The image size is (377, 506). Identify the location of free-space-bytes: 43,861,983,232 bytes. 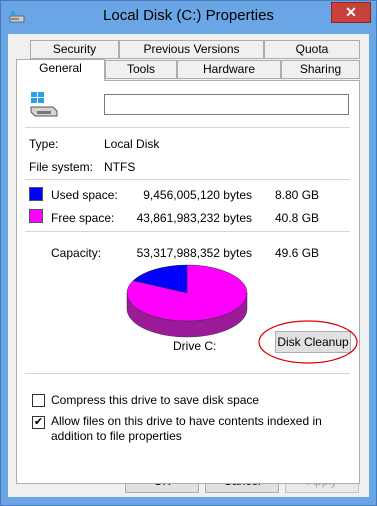
(194, 218).